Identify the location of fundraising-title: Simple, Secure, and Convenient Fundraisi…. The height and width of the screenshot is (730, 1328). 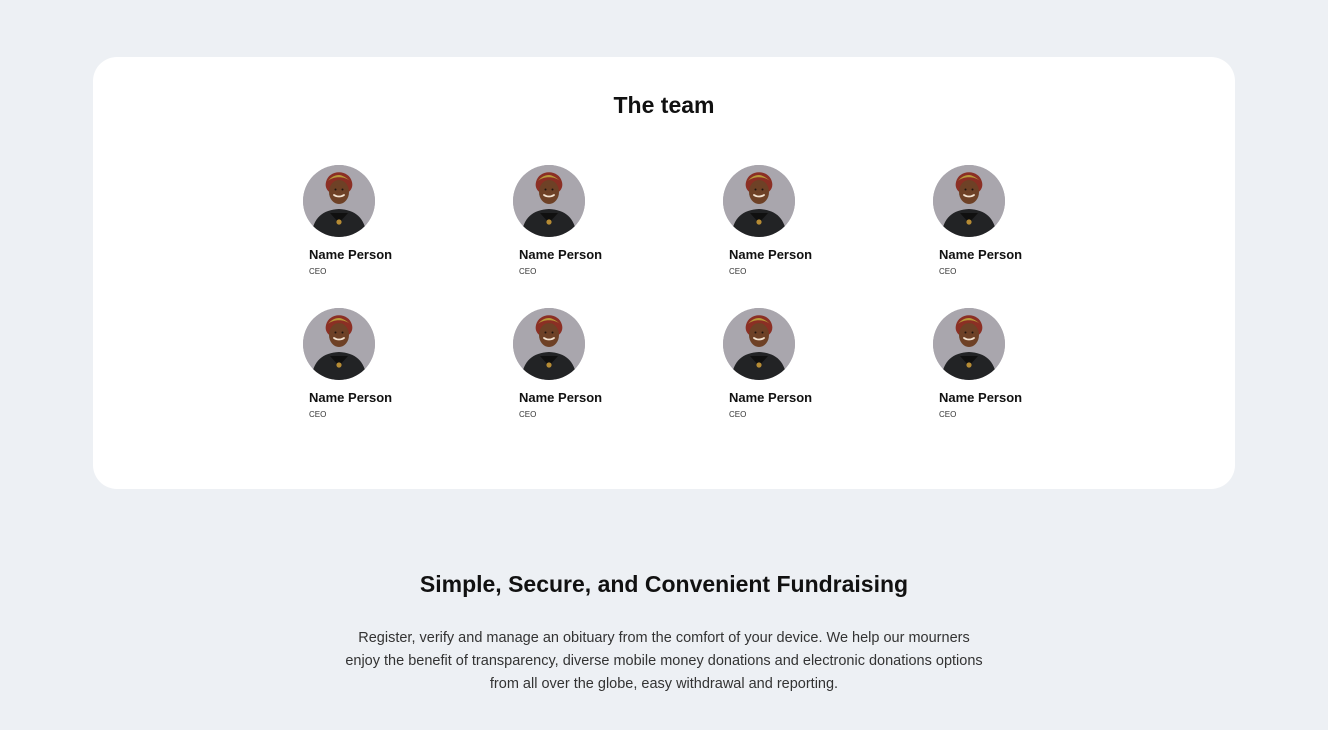
(664, 584).